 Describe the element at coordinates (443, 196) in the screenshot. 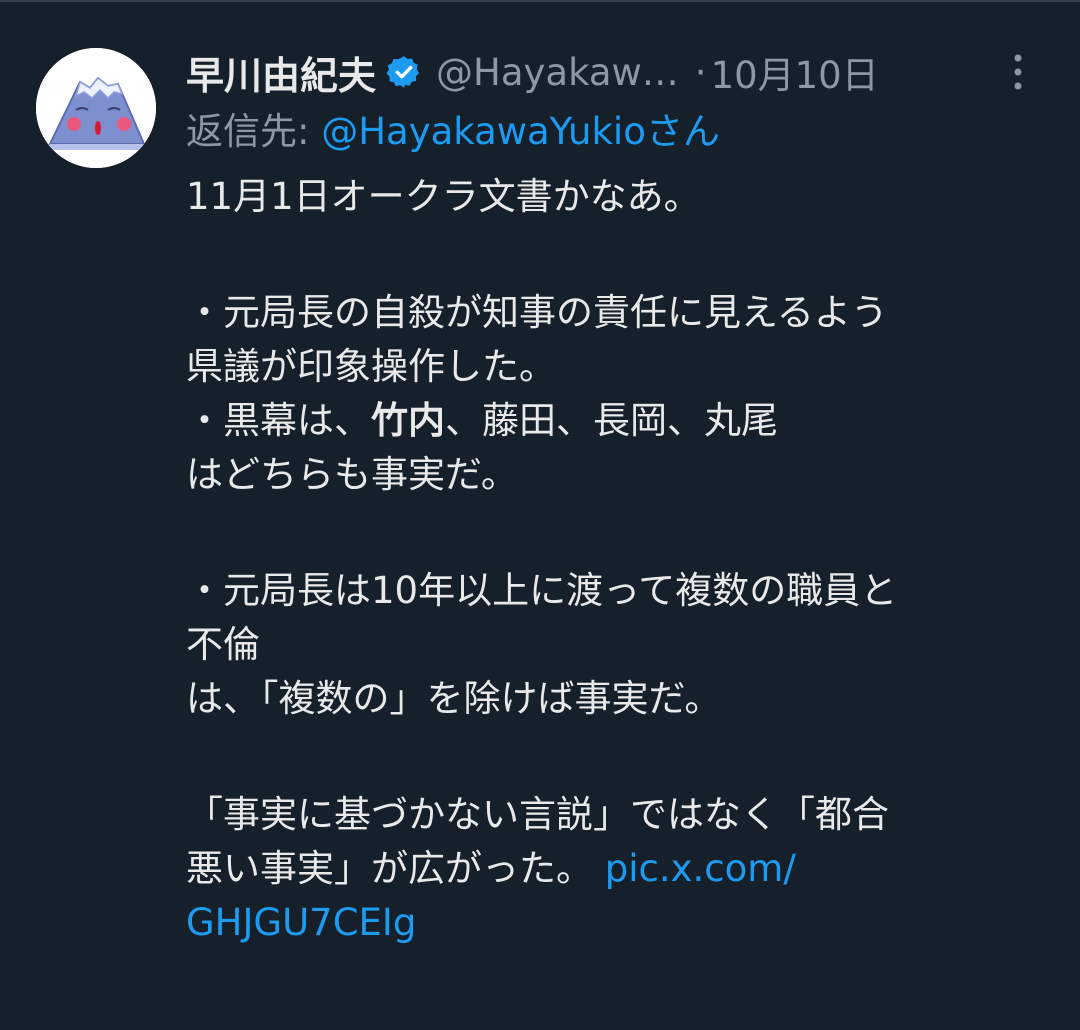

I see `tweet-line: 11月1日オークラ文書かなあ。` at that location.